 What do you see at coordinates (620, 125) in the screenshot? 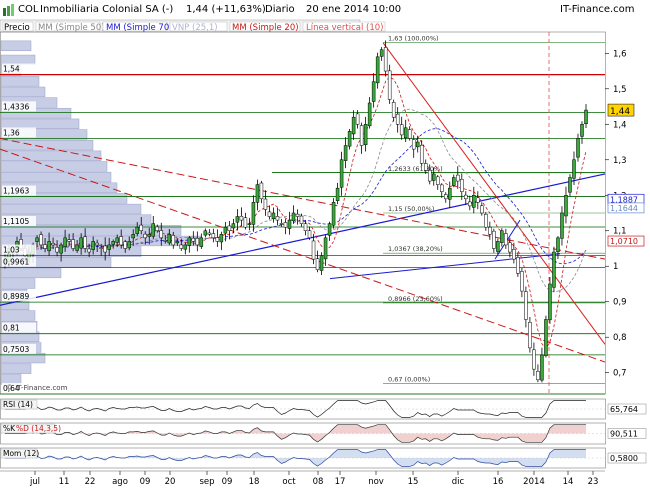
I see `y-tick-label: 1,4` at bounding box center [620, 125].